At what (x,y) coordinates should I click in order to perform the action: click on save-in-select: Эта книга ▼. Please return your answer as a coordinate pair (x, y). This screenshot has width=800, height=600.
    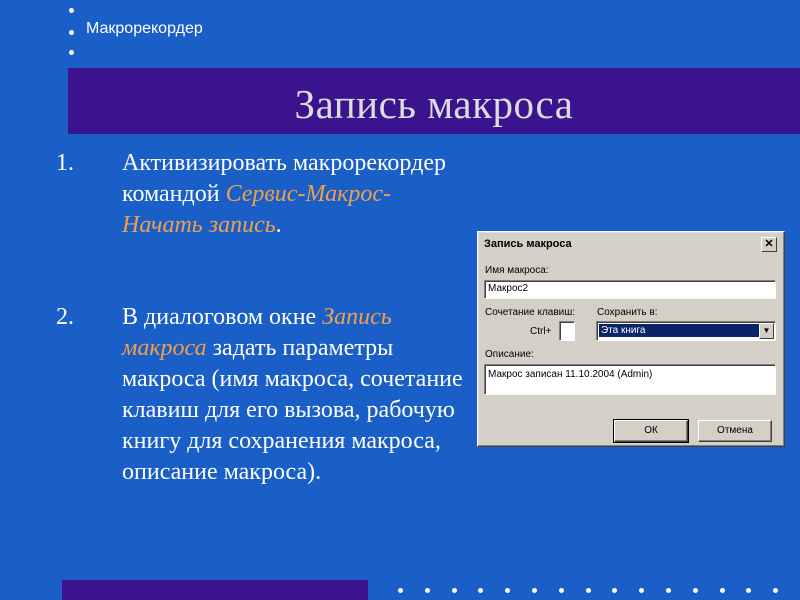
    Looking at the image, I should click on (686, 331).